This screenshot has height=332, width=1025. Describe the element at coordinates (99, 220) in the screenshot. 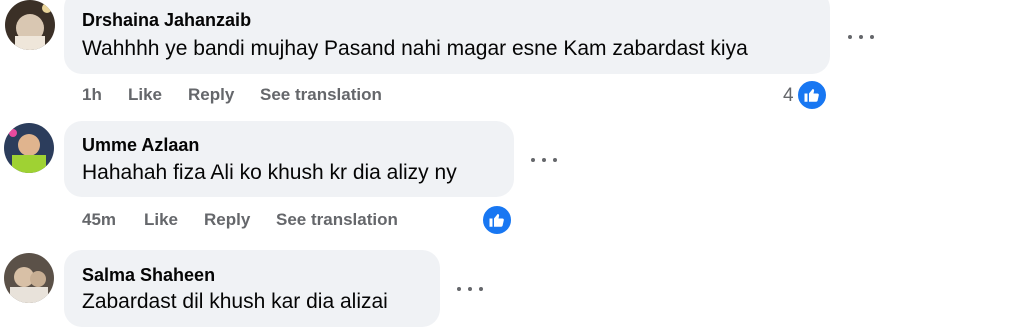

I see `comment-timestamp: 45m` at that location.